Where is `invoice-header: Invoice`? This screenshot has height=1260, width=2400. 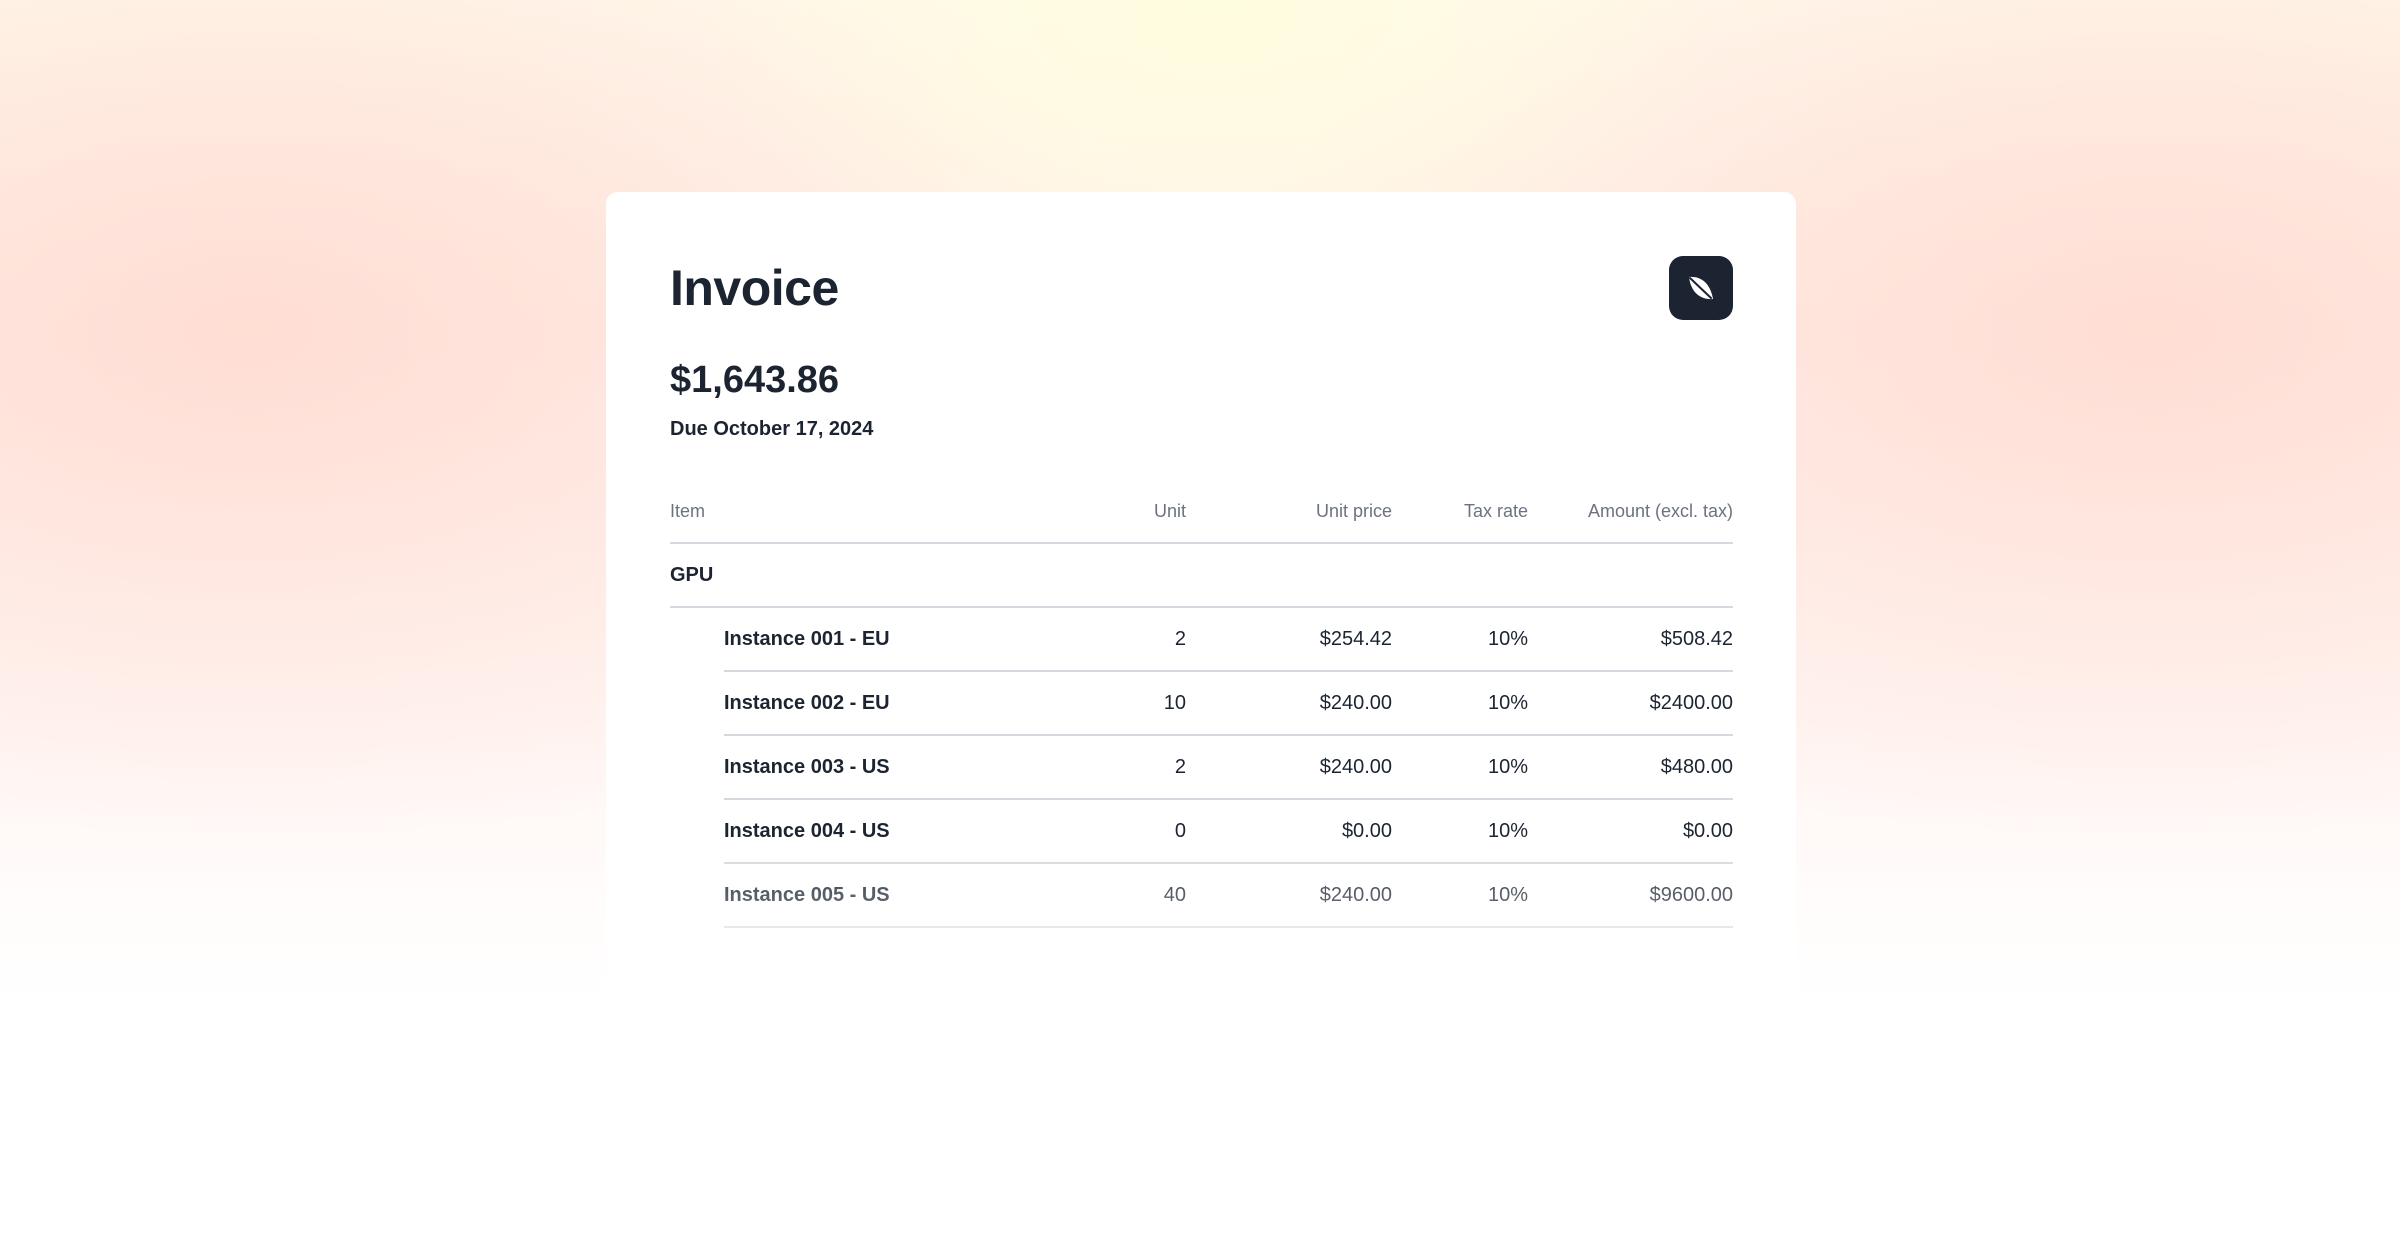 invoice-header: Invoice is located at coordinates (1201, 288).